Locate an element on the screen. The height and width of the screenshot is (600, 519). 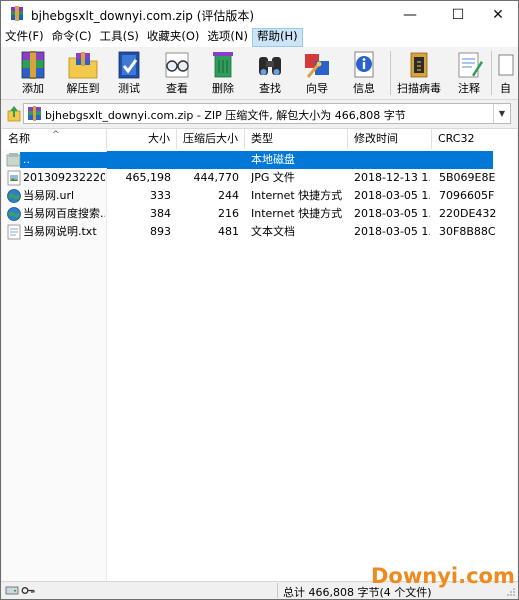
path-dropdown-button: ▼ is located at coordinates (501, 113).